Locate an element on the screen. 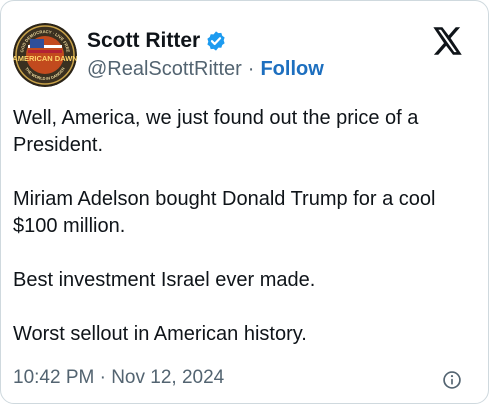  info-icon is located at coordinates (452, 380).